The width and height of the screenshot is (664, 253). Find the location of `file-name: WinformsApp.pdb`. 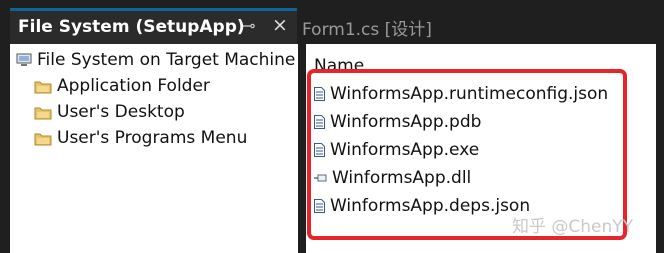

file-name: WinformsApp.pdb is located at coordinates (406, 122).